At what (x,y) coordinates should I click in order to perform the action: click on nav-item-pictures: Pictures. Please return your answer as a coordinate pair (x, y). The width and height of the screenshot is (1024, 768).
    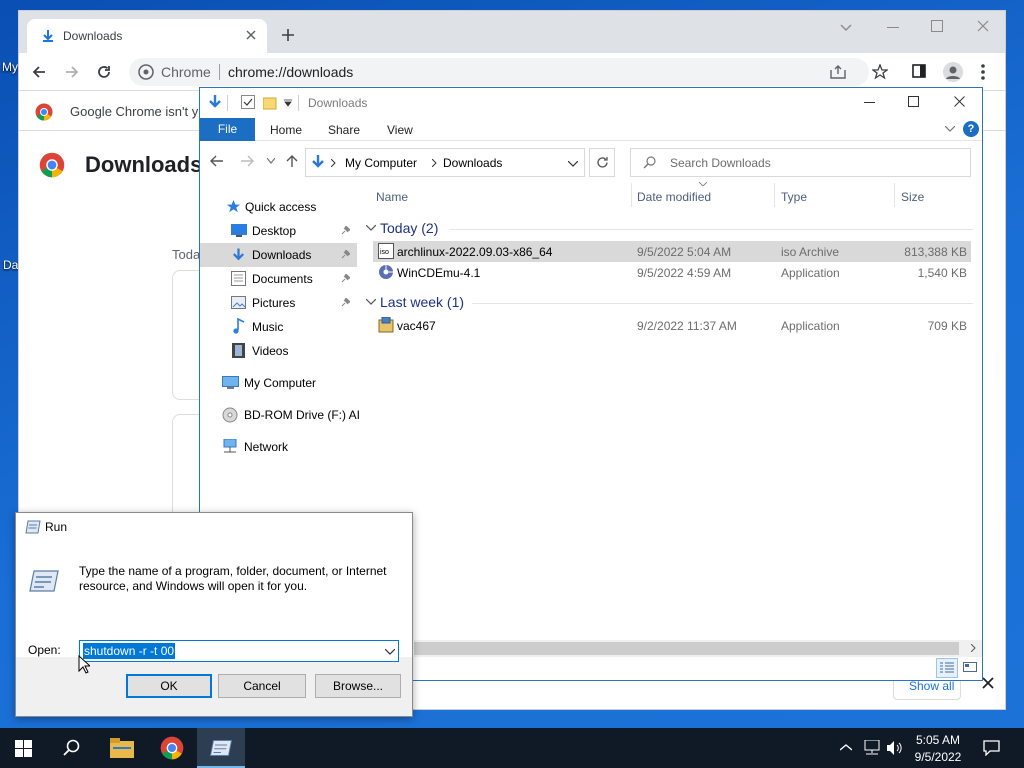
    Looking at the image, I should click on (295, 303).